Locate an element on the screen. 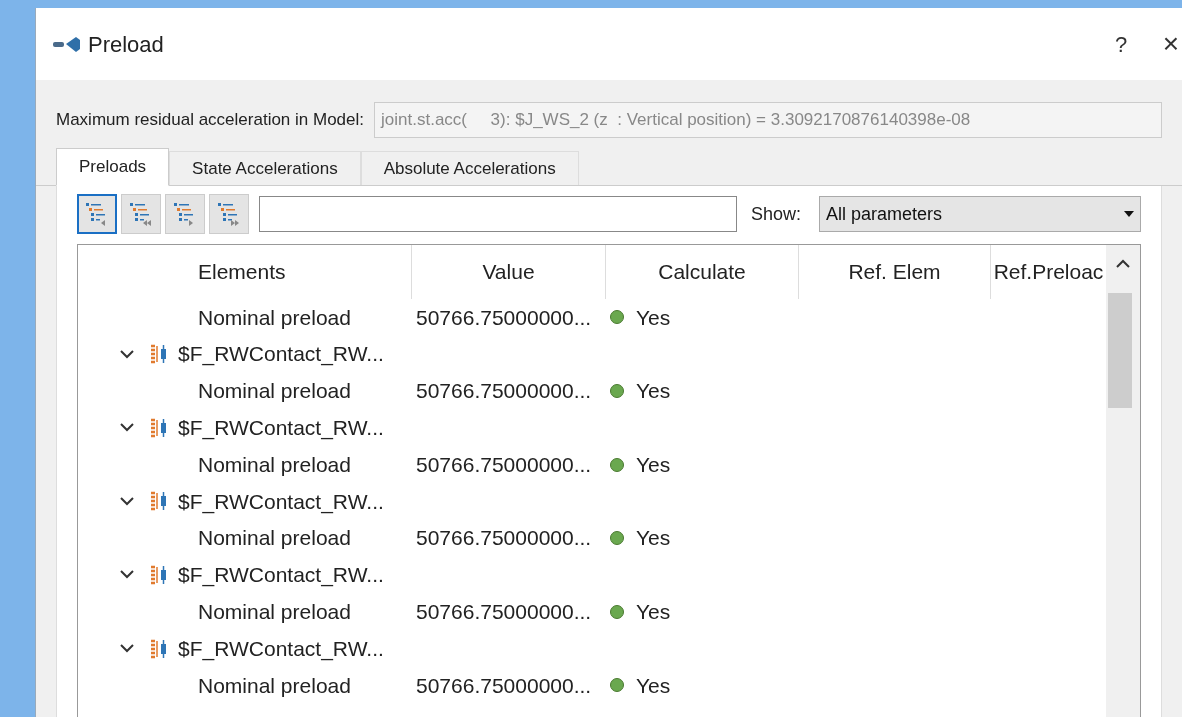 This screenshot has height=717, width=1182. column-header: Value is located at coordinates (509, 272).